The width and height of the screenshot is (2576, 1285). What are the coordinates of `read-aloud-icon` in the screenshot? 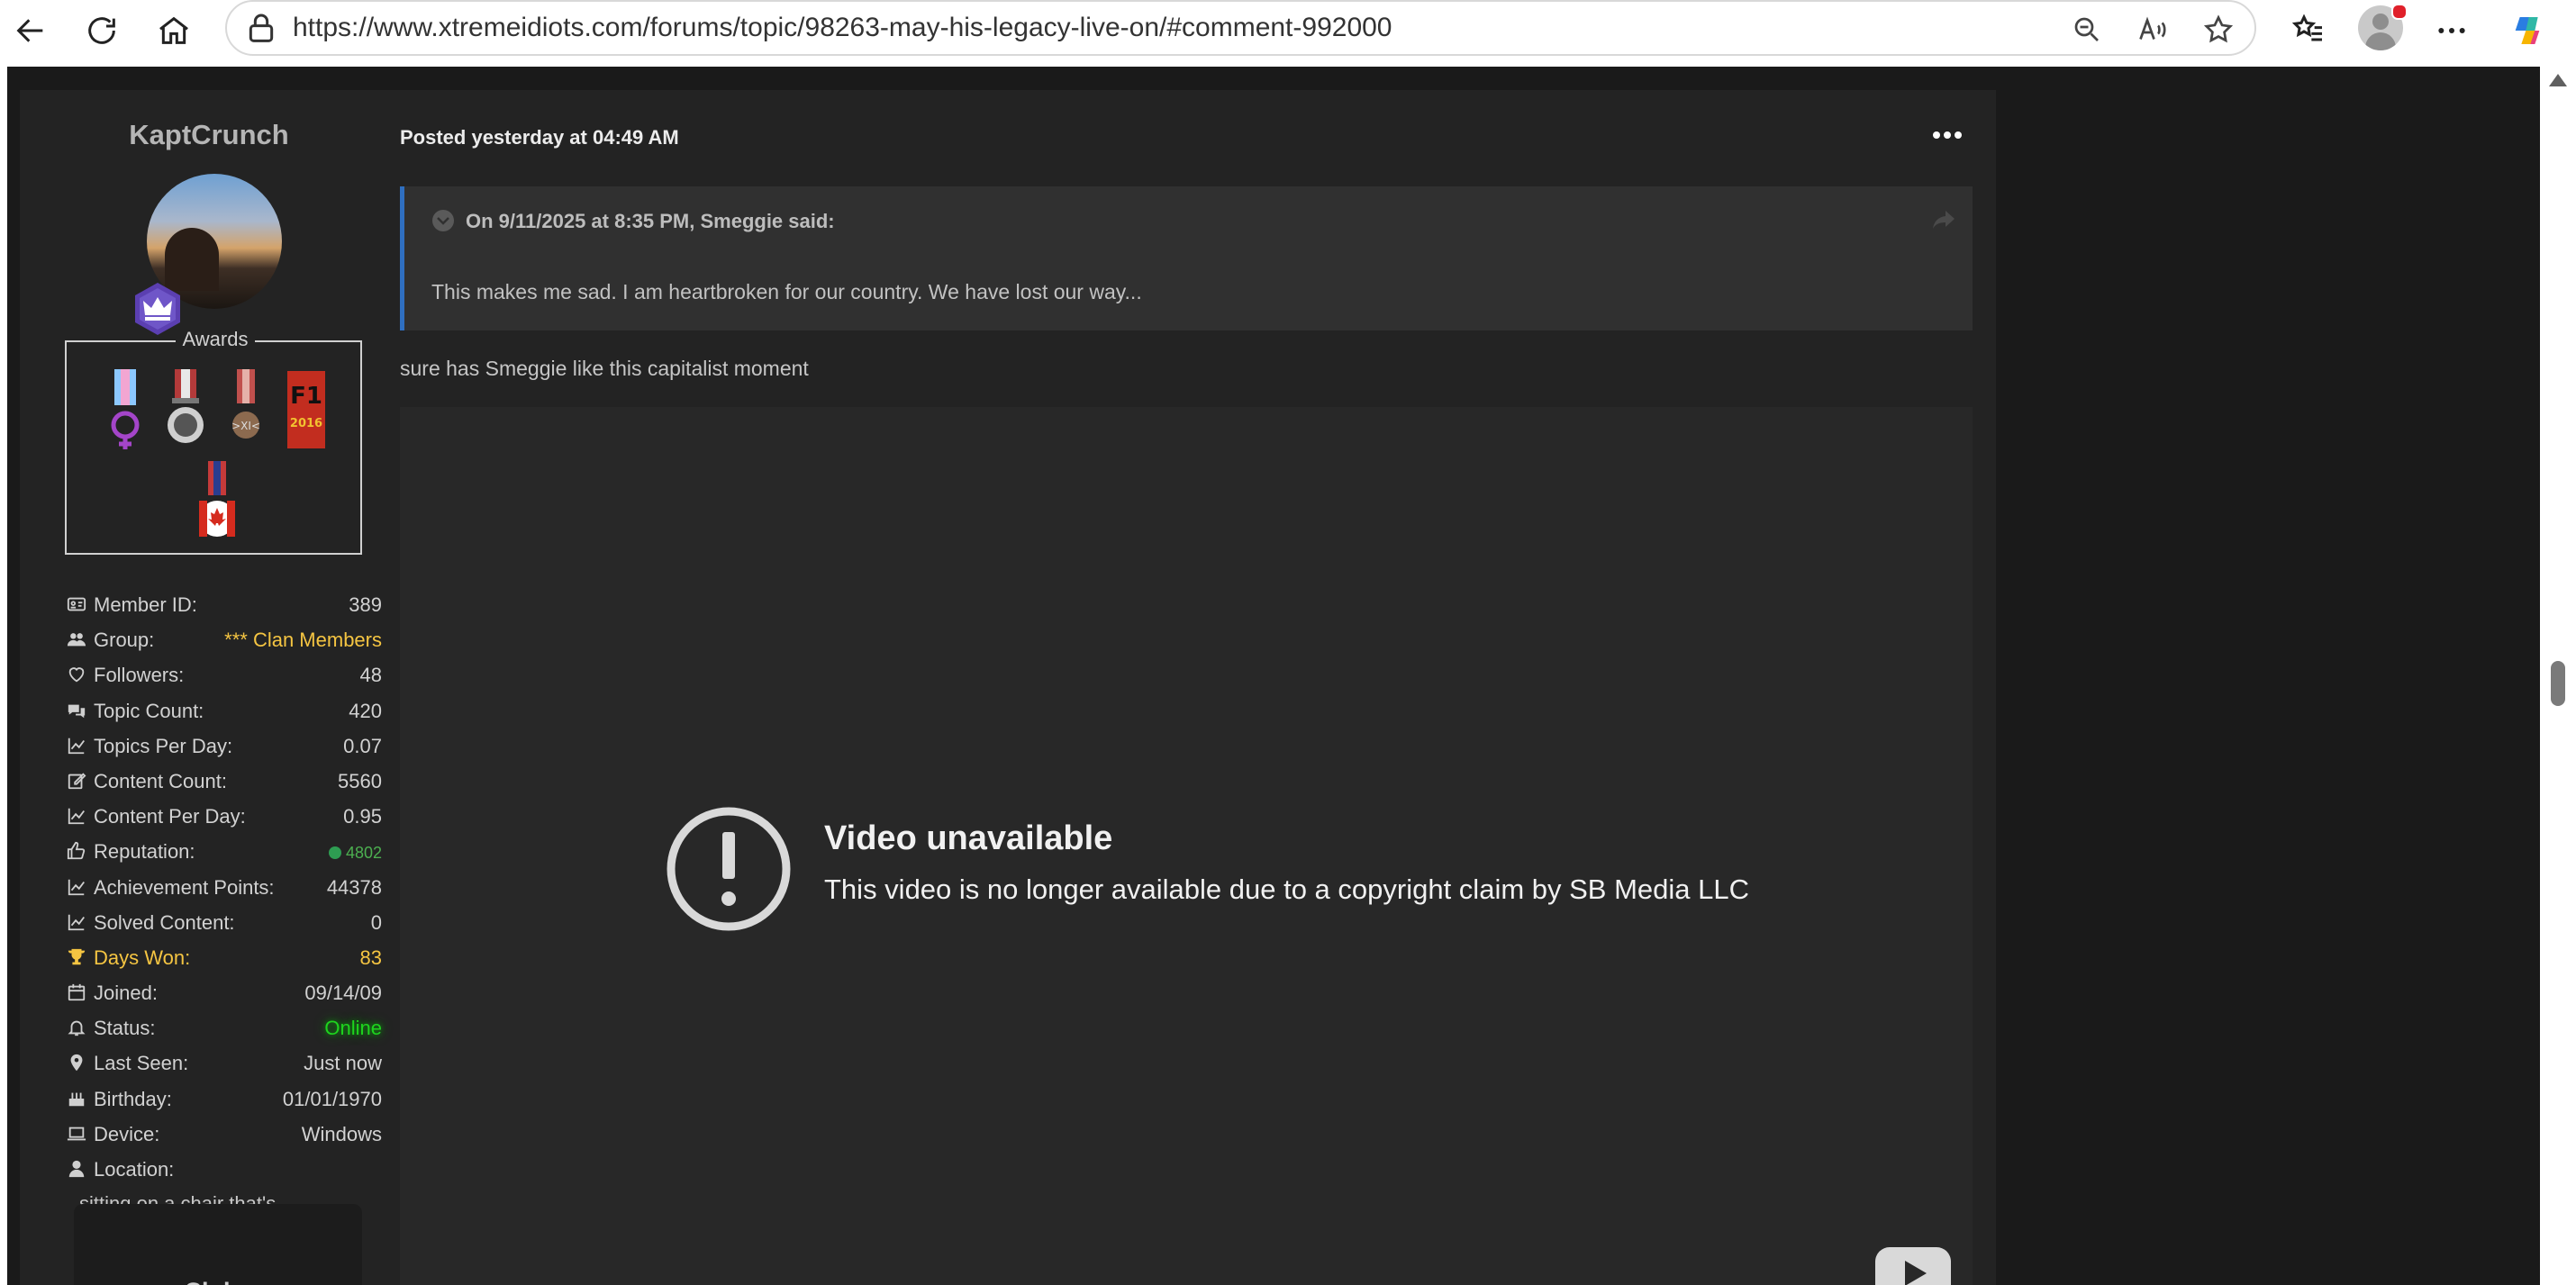 It's located at (2152, 29).